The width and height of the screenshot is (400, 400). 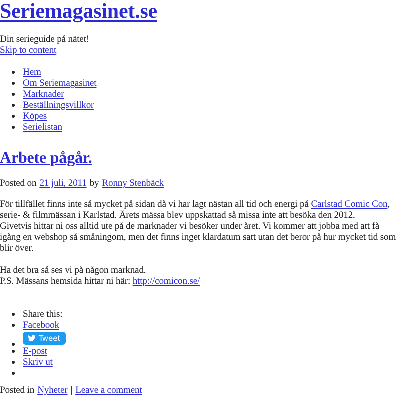 I want to click on bird-icon, so click(x=32, y=338).